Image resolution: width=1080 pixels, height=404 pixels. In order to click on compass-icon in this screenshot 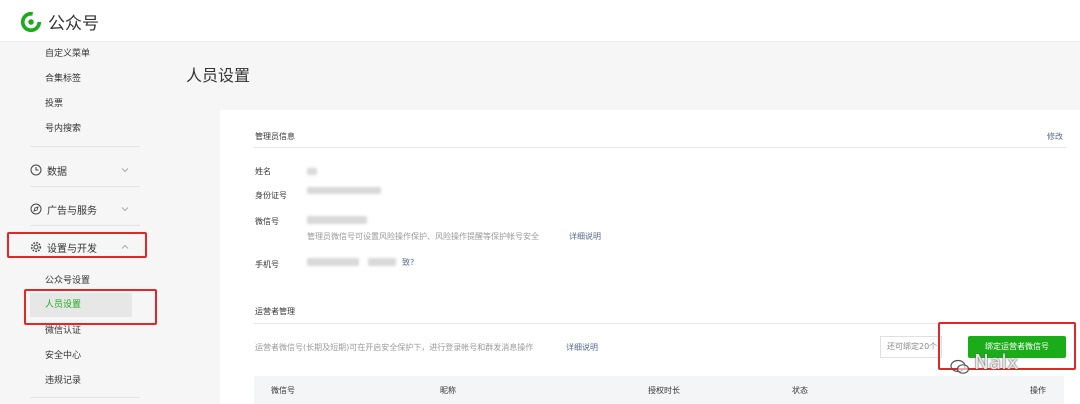, I will do `click(36, 209)`.